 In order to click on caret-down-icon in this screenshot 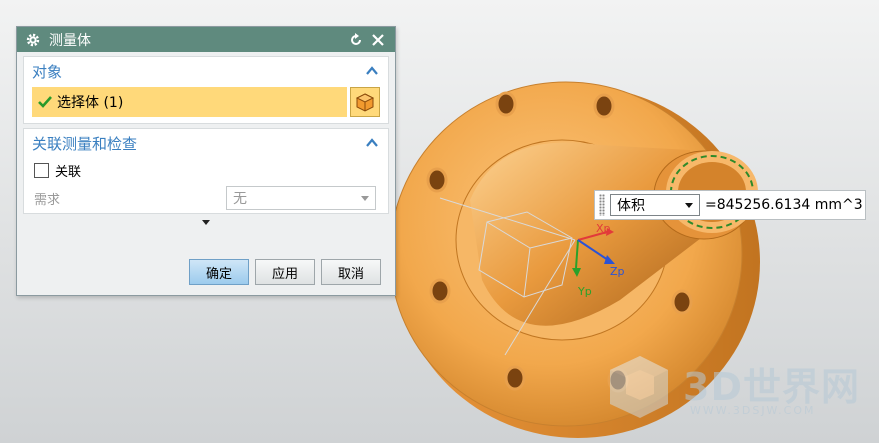, I will do `click(206, 222)`.